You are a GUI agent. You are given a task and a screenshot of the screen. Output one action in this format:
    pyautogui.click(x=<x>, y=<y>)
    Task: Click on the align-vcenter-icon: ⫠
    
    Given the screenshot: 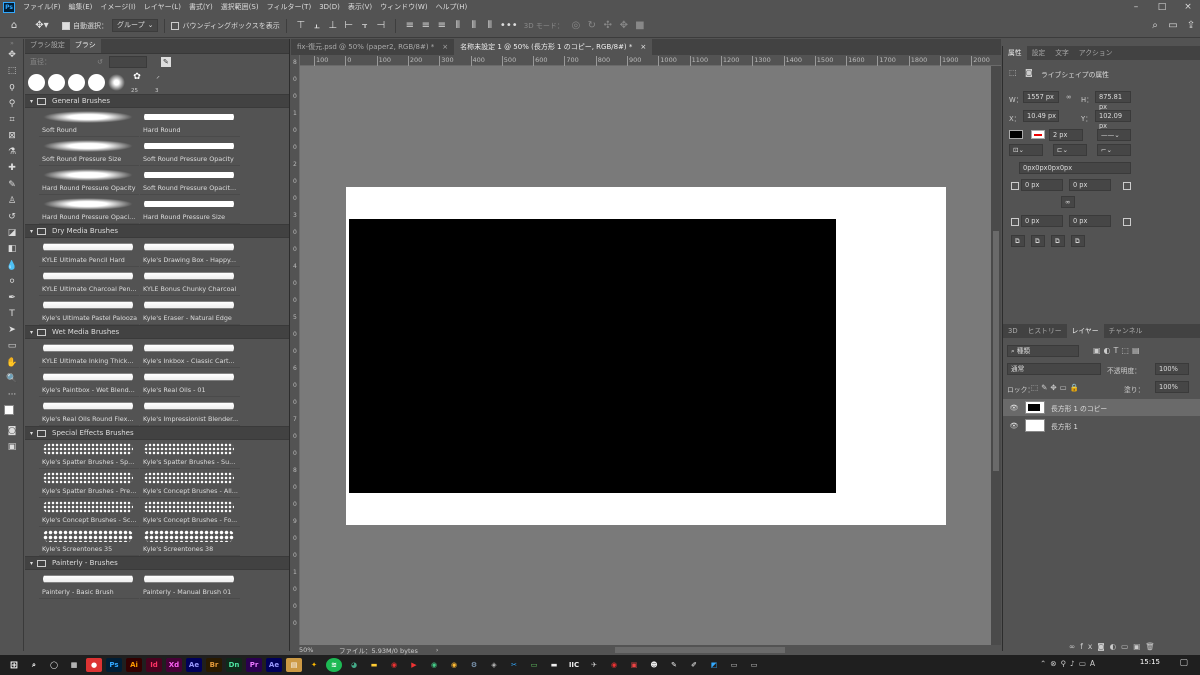 What is the action you would take?
    pyautogui.click(x=317, y=26)
    